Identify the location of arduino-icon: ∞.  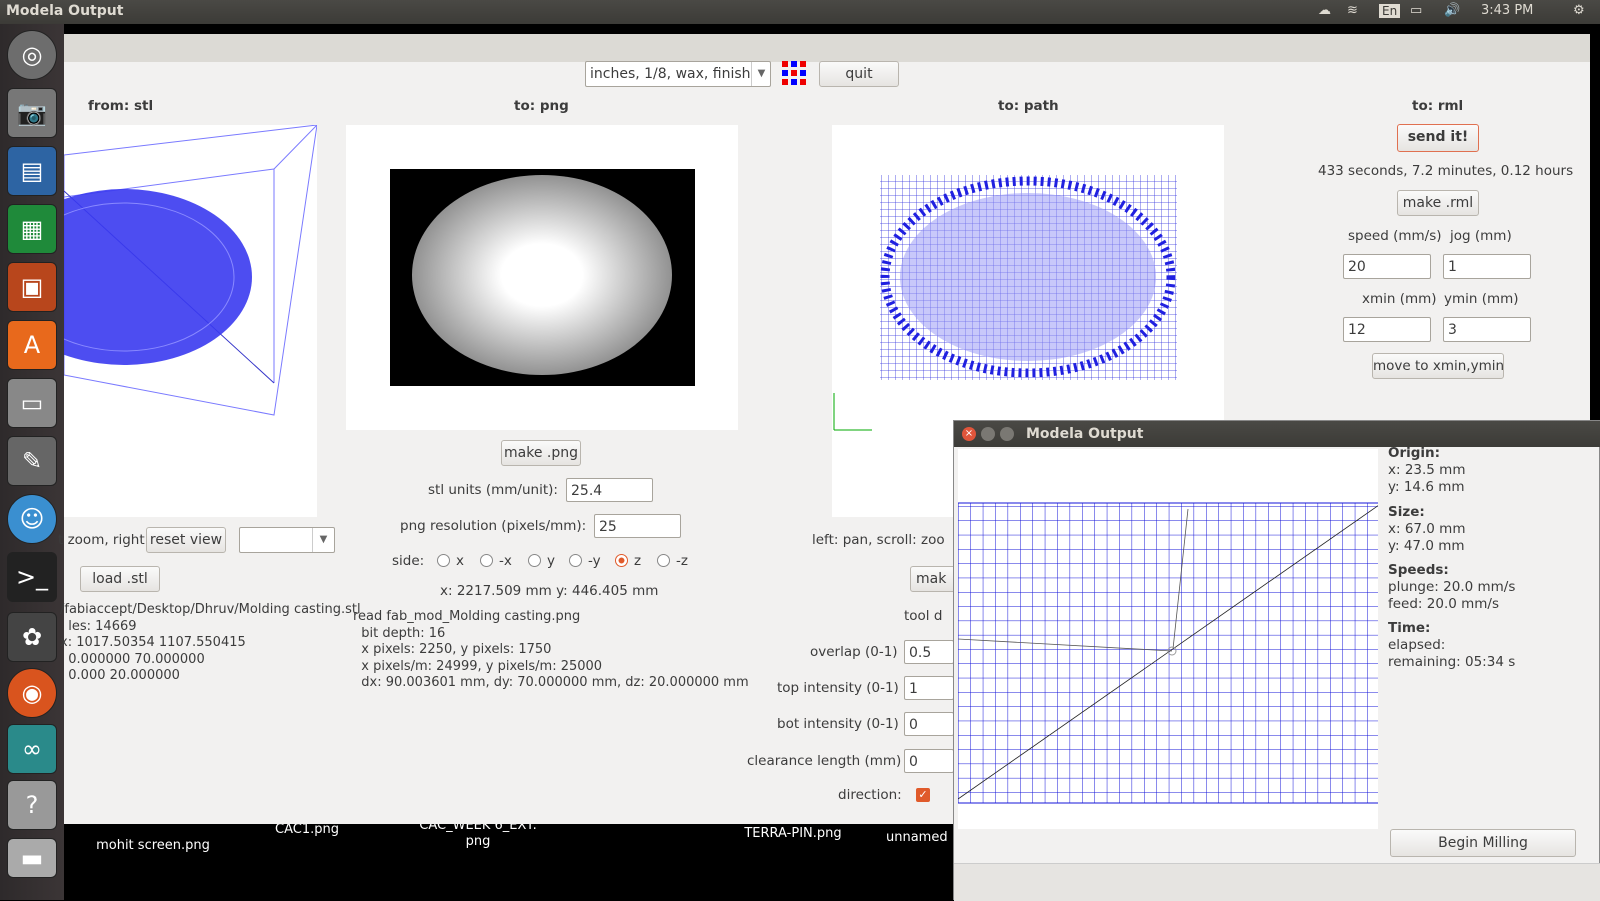
(32, 749).